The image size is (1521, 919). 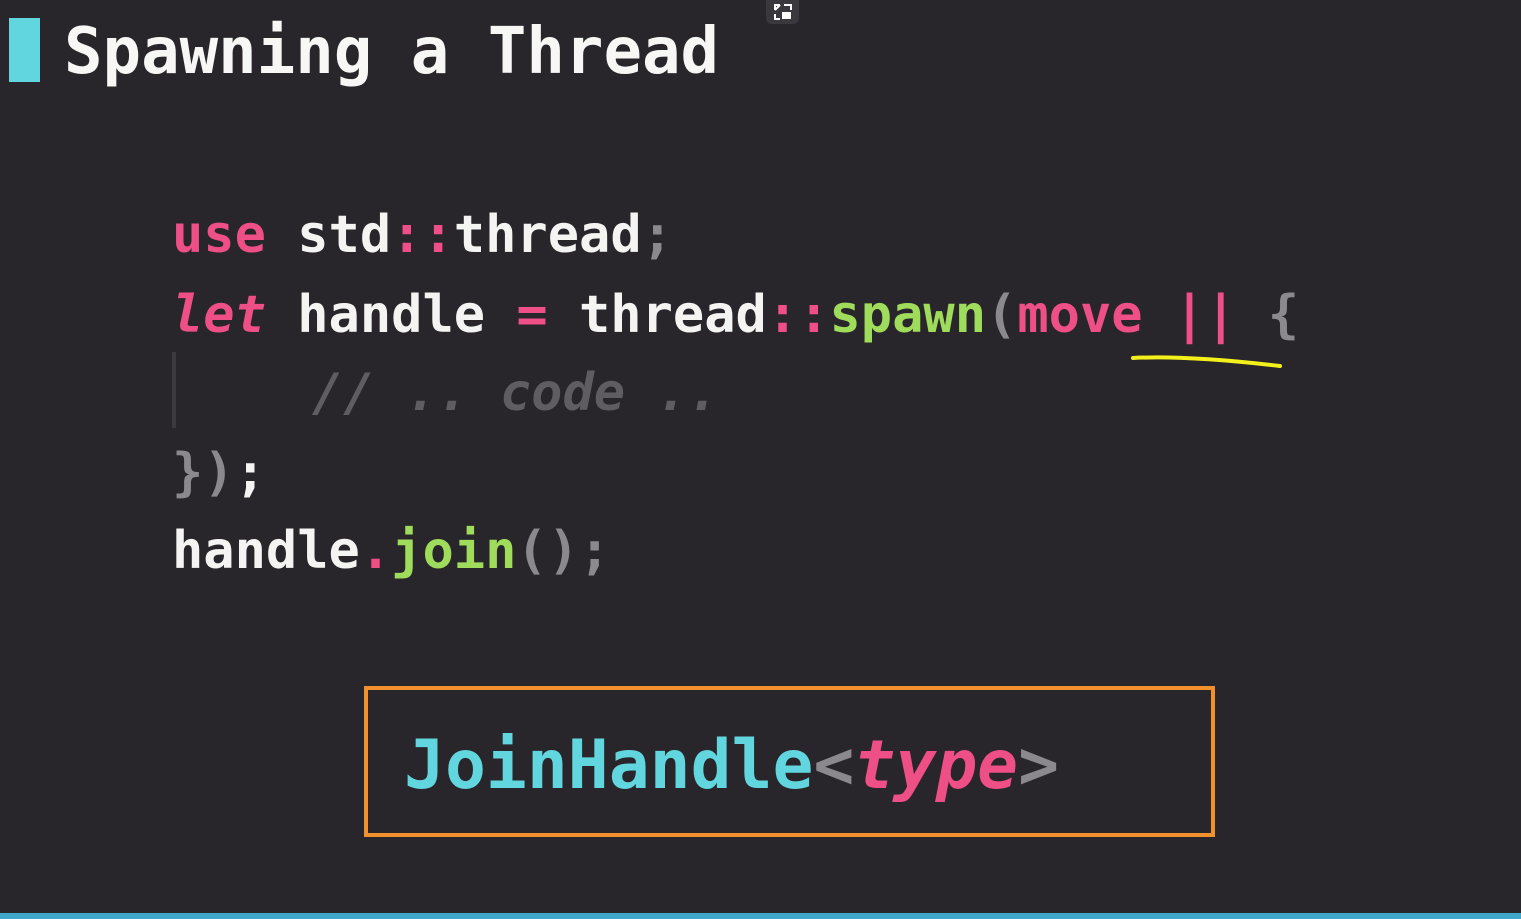 What do you see at coordinates (609, 765) in the screenshot?
I see `type-name: JoinHandle` at bounding box center [609, 765].